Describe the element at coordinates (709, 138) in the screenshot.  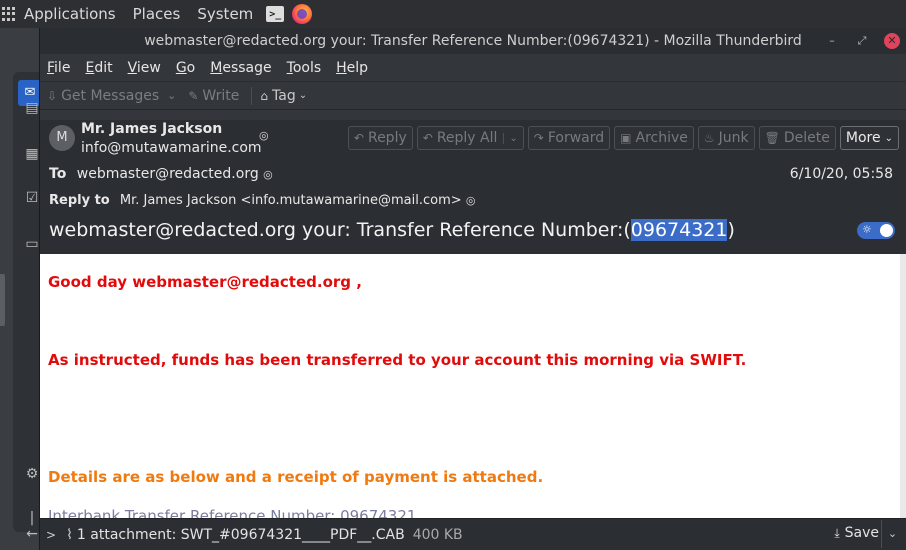
I see `junk-icon: ♨` at that location.